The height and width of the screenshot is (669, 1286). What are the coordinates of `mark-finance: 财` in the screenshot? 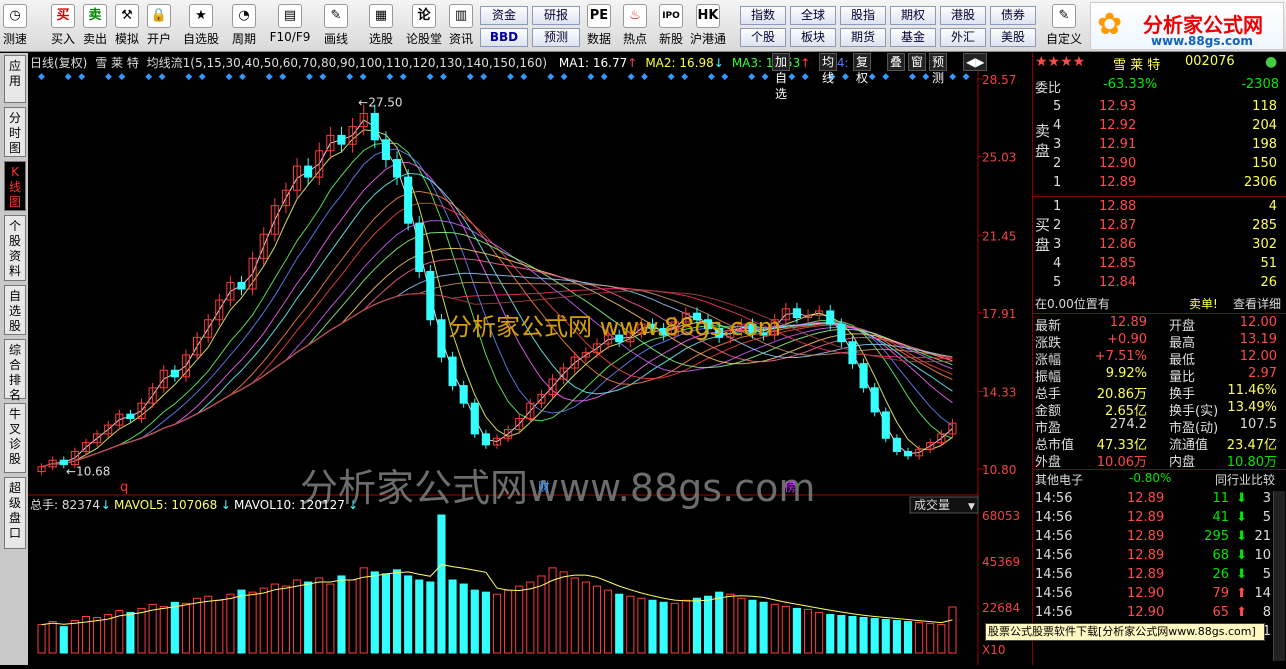 It's located at (544, 487).